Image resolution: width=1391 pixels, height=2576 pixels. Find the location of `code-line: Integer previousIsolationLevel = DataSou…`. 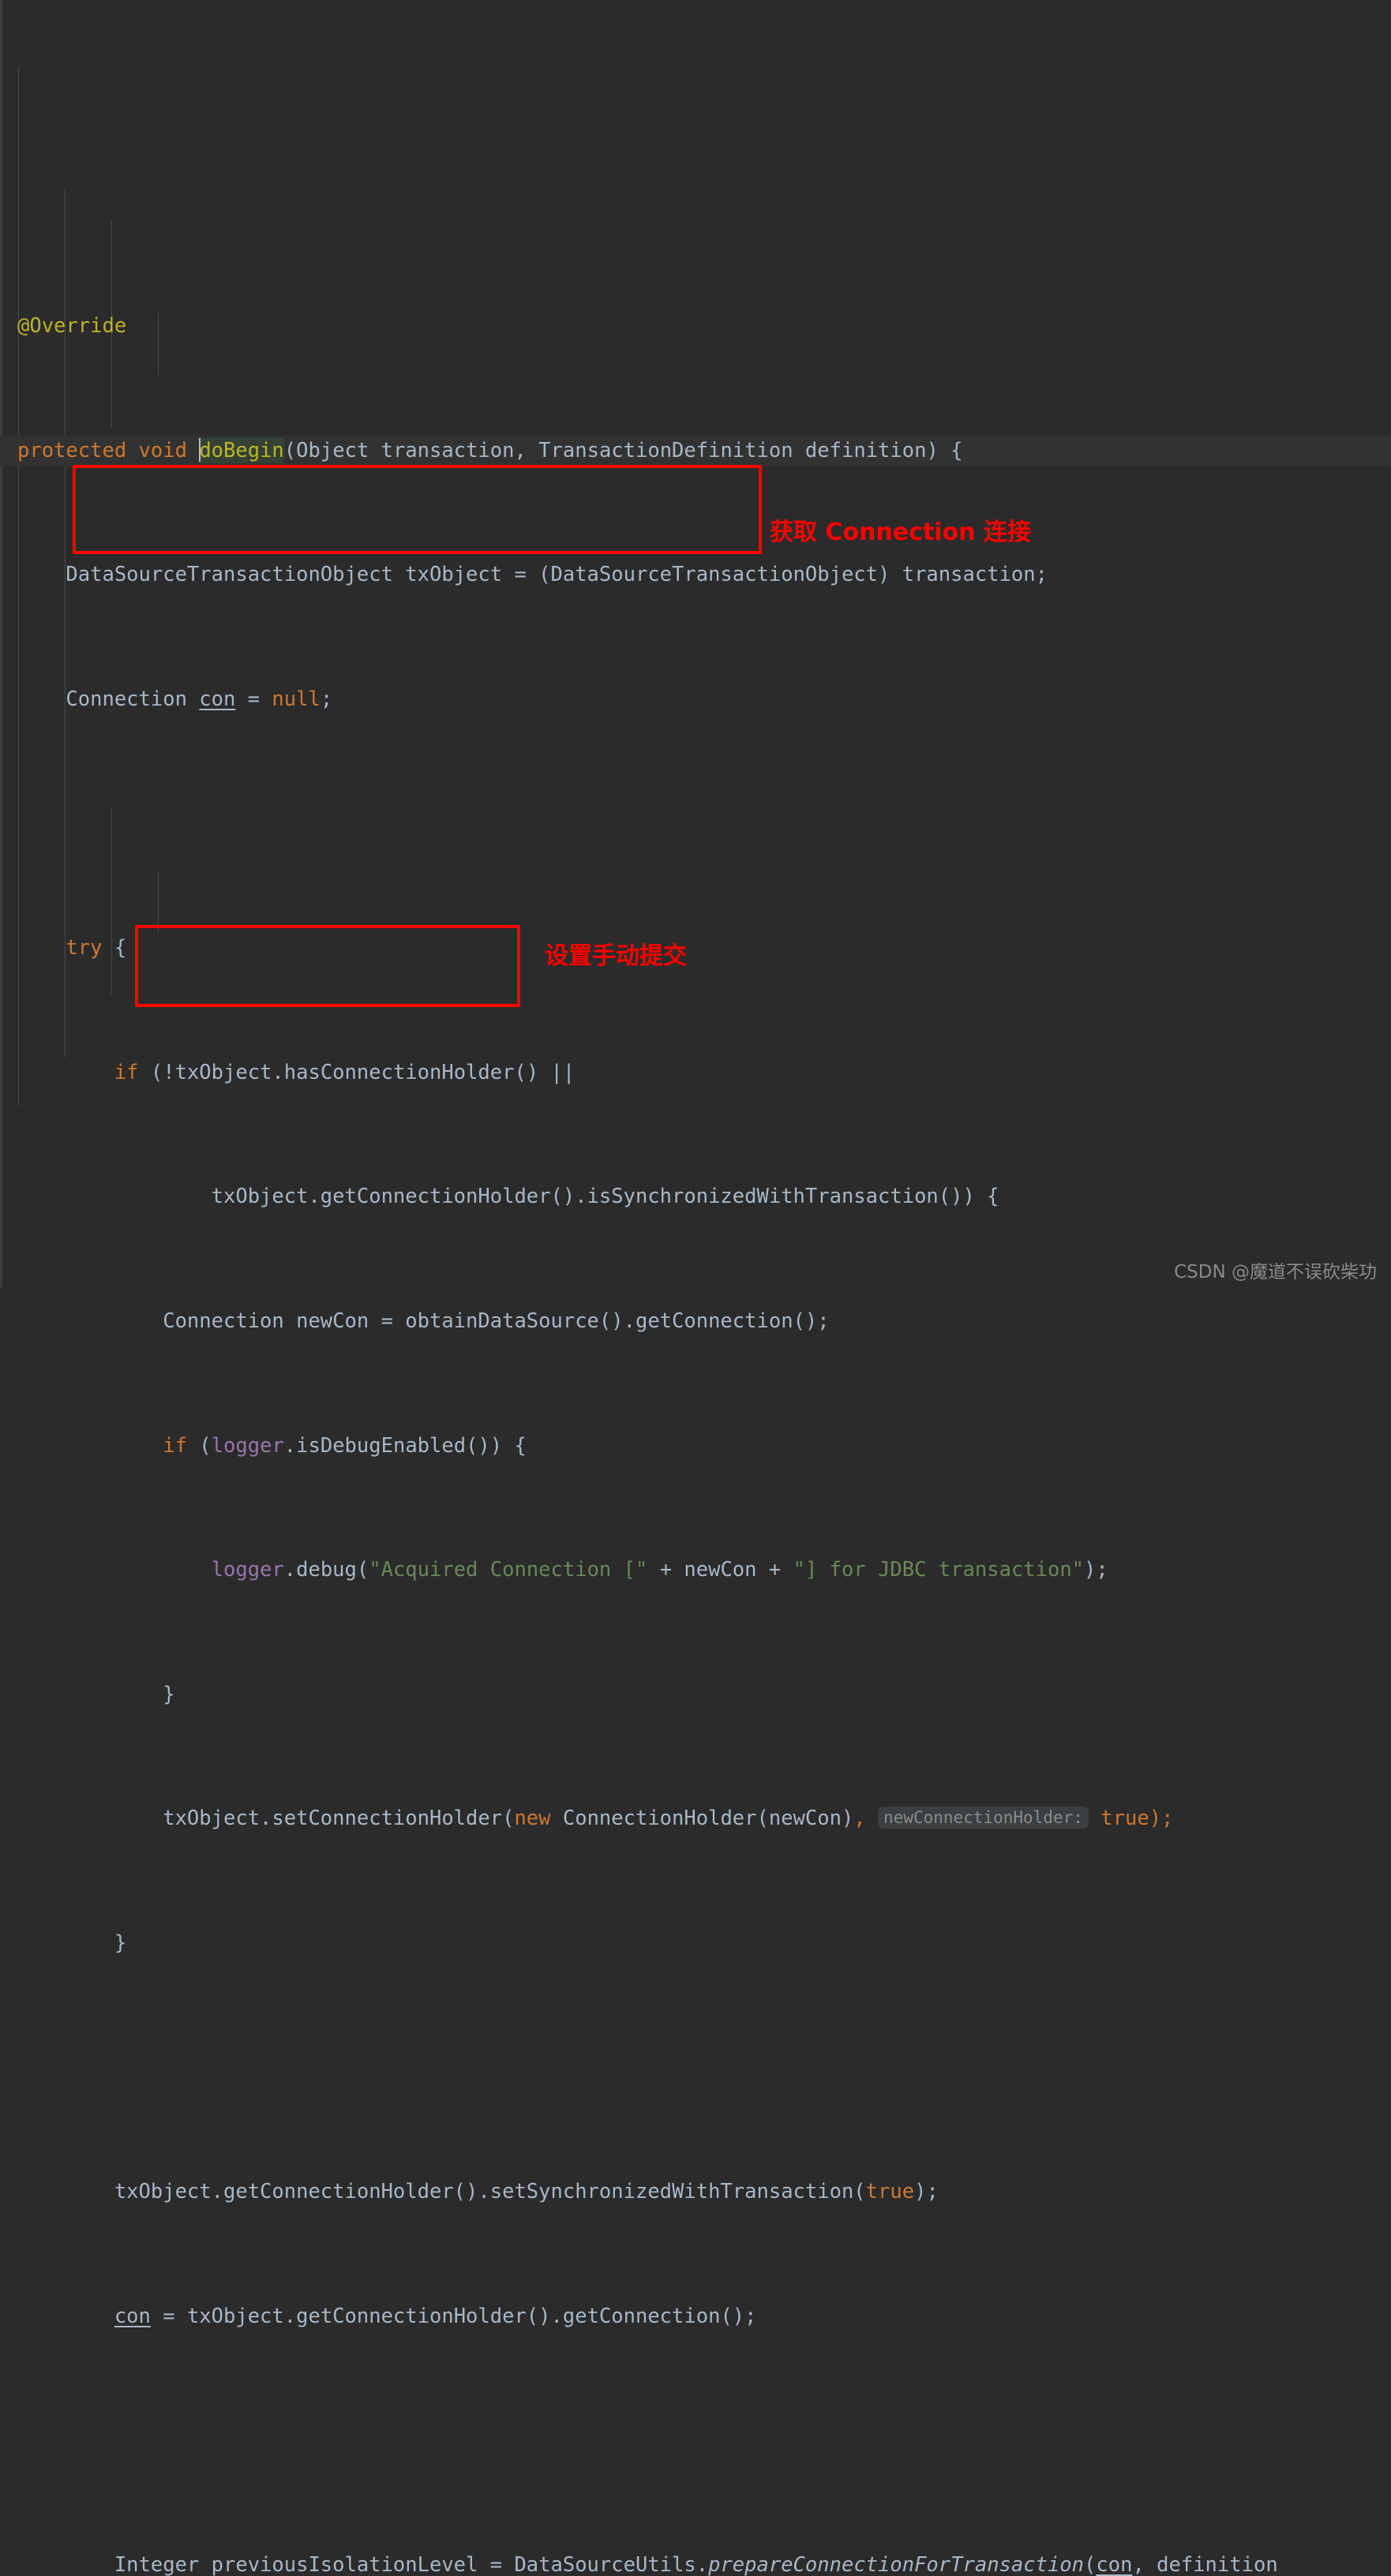

code-line: Integer previousIsolationLevel = DataSou… is located at coordinates (695, 2563).